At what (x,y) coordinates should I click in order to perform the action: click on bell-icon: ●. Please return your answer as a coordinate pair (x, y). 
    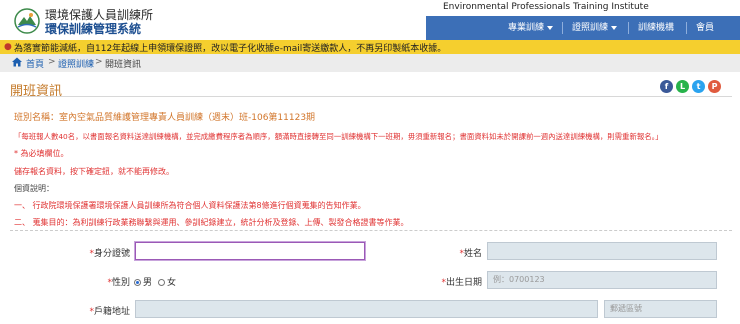
    Looking at the image, I should click on (8, 47).